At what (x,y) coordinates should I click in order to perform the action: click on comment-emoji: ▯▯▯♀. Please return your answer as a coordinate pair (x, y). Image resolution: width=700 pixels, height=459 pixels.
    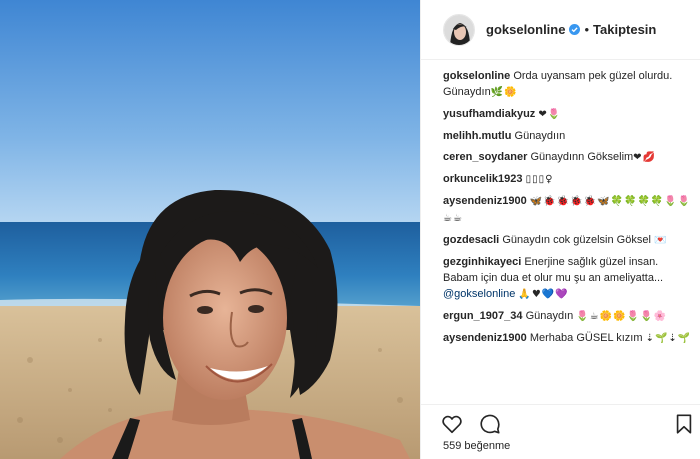
    Looking at the image, I should click on (539, 179).